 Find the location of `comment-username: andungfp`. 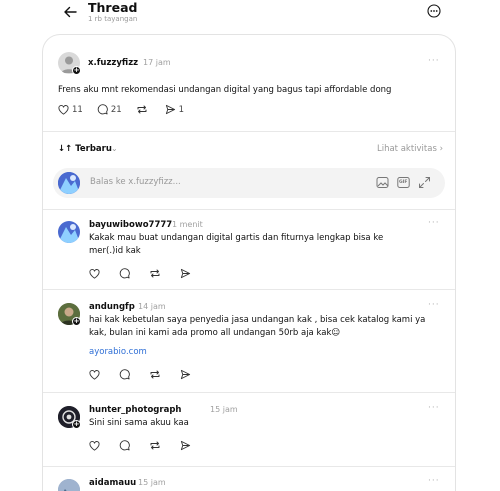

comment-username: andungfp is located at coordinates (112, 307).